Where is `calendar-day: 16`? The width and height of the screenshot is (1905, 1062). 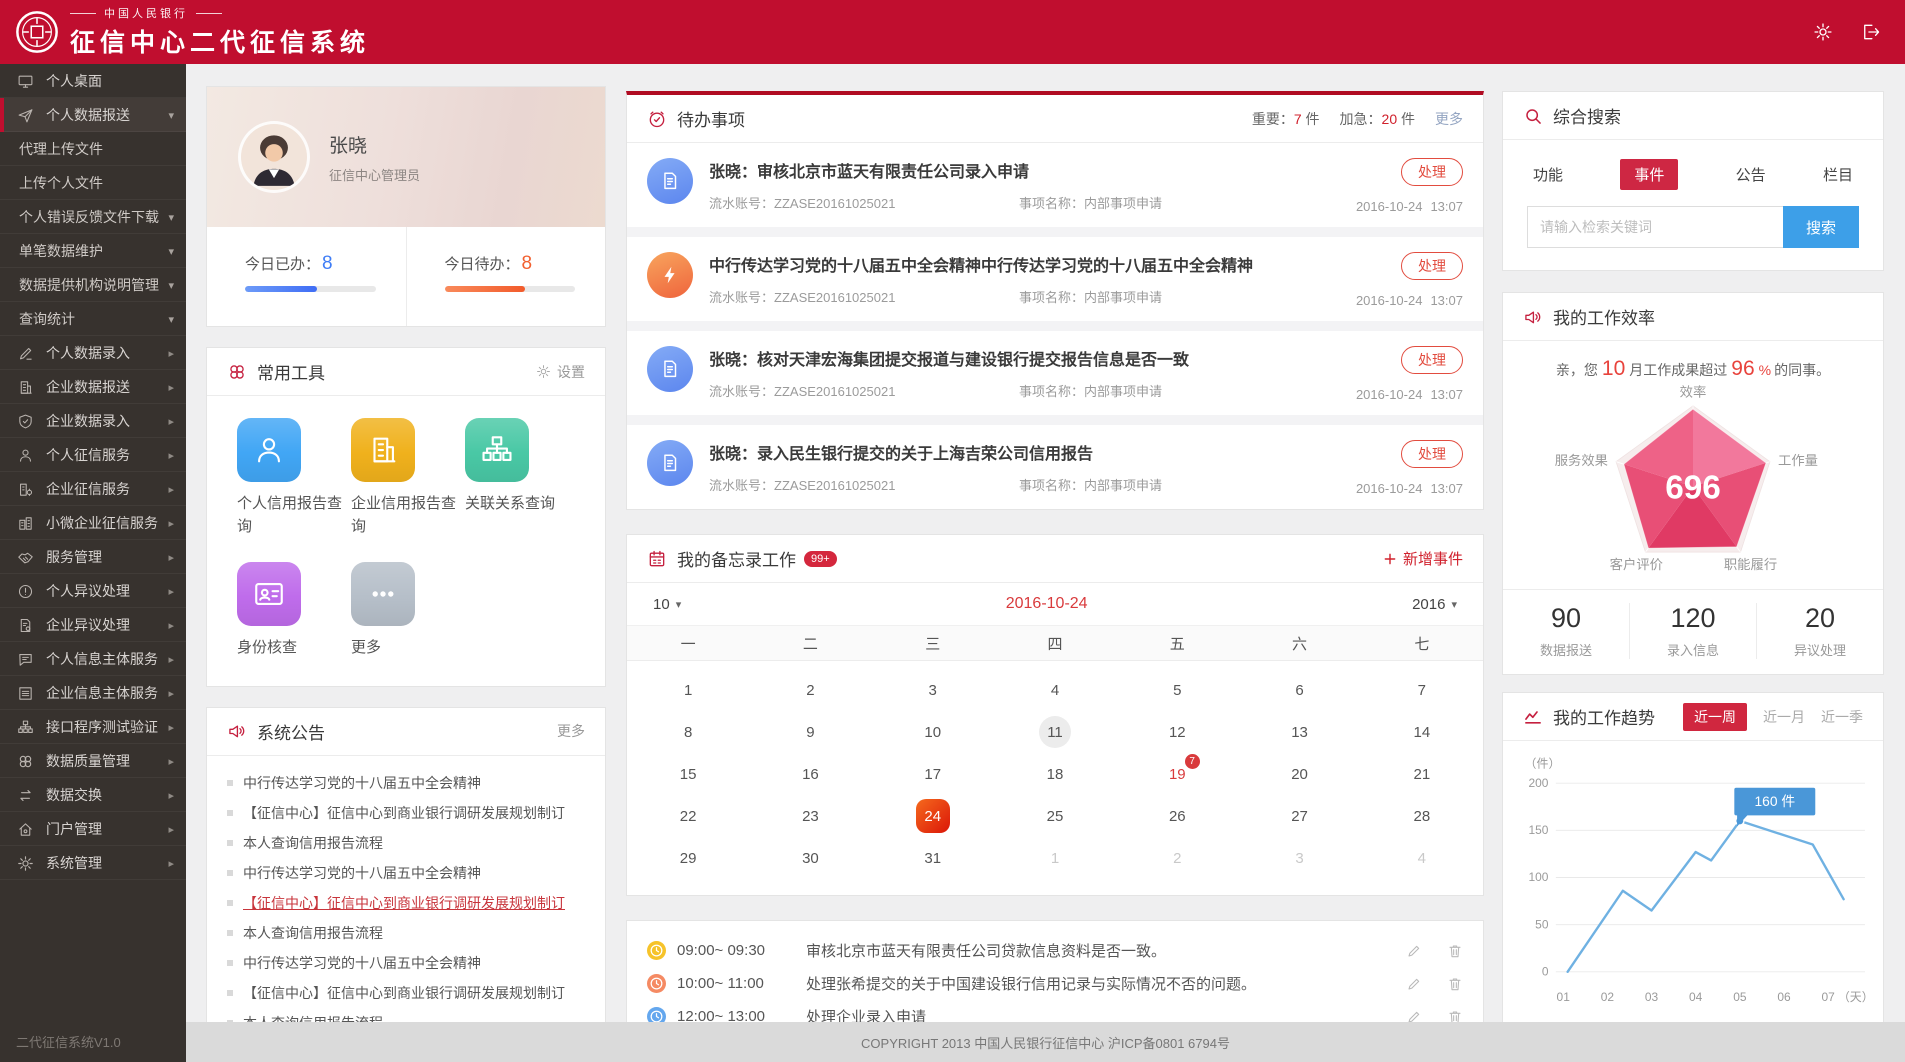
calendar-day: 16 is located at coordinates (810, 774).